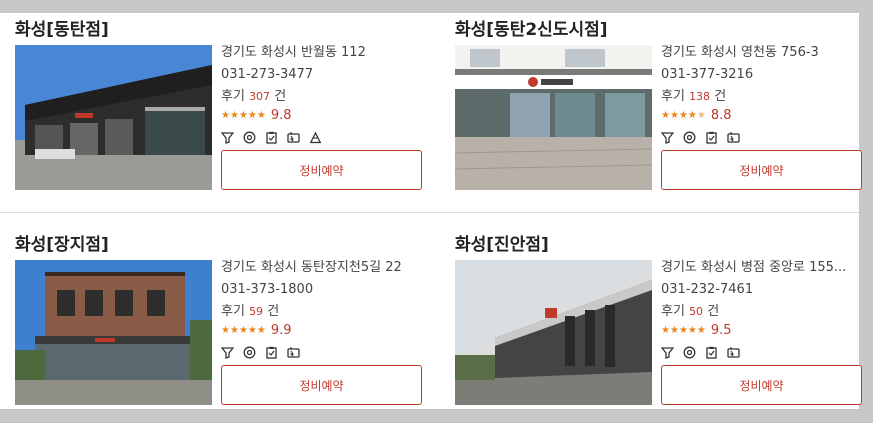  I want to click on alignment-icon, so click(315, 137).